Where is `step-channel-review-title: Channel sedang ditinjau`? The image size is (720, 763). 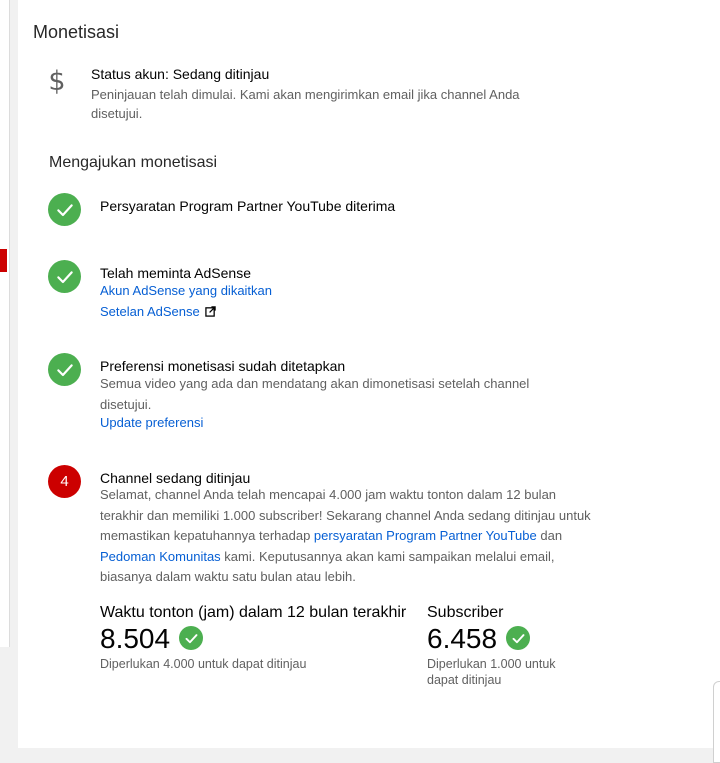
step-channel-review-title: Channel sedang ditinjau is located at coordinates (175, 478).